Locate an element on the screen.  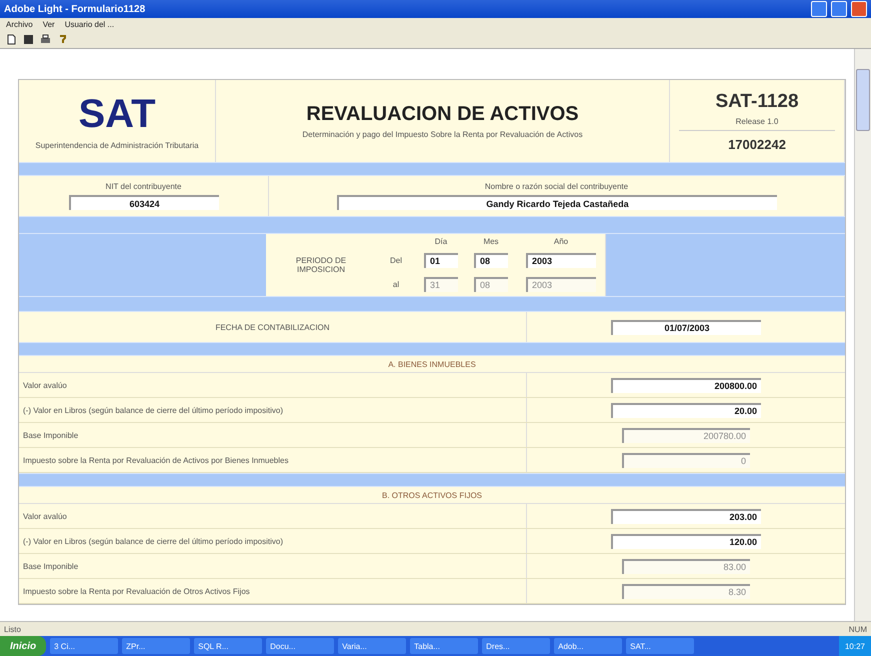
date-field: 2003 is located at coordinates (561, 260).